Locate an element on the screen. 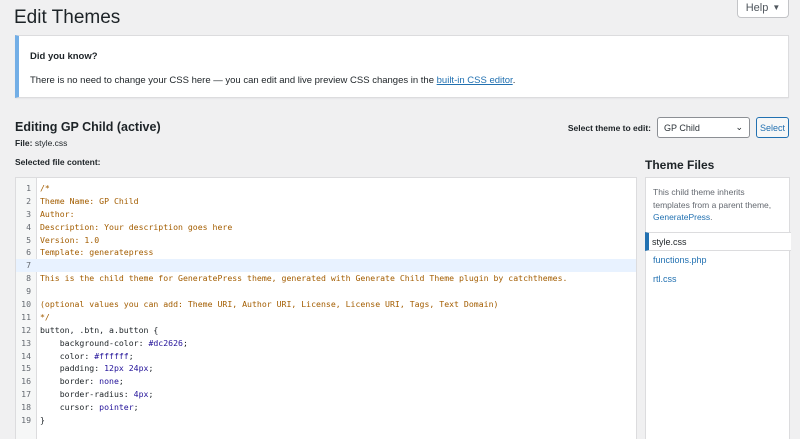  code-line: 6 Template: generatepress is located at coordinates (326, 252).